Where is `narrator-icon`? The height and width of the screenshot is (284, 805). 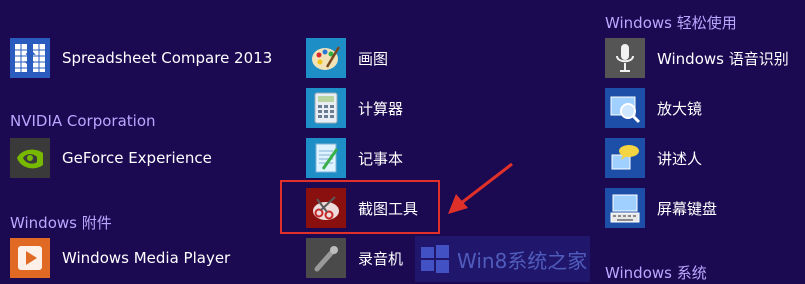
narrator-icon is located at coordinates (625, 158).